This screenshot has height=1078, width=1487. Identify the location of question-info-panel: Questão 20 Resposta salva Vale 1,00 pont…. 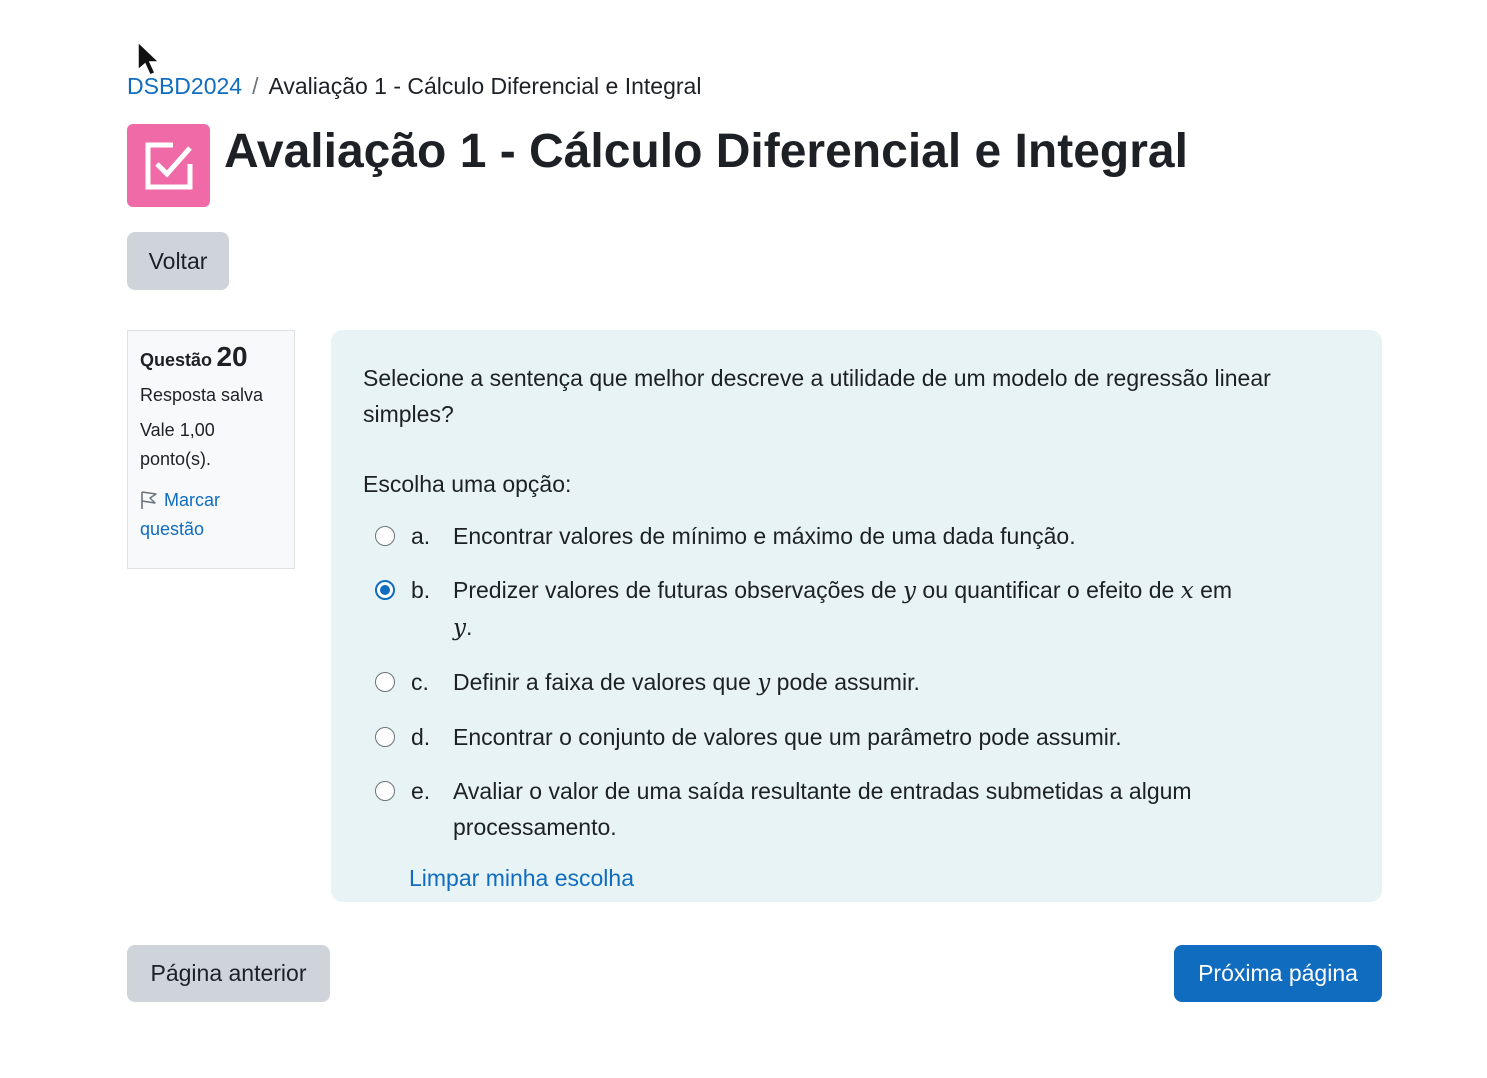
(211, 449).